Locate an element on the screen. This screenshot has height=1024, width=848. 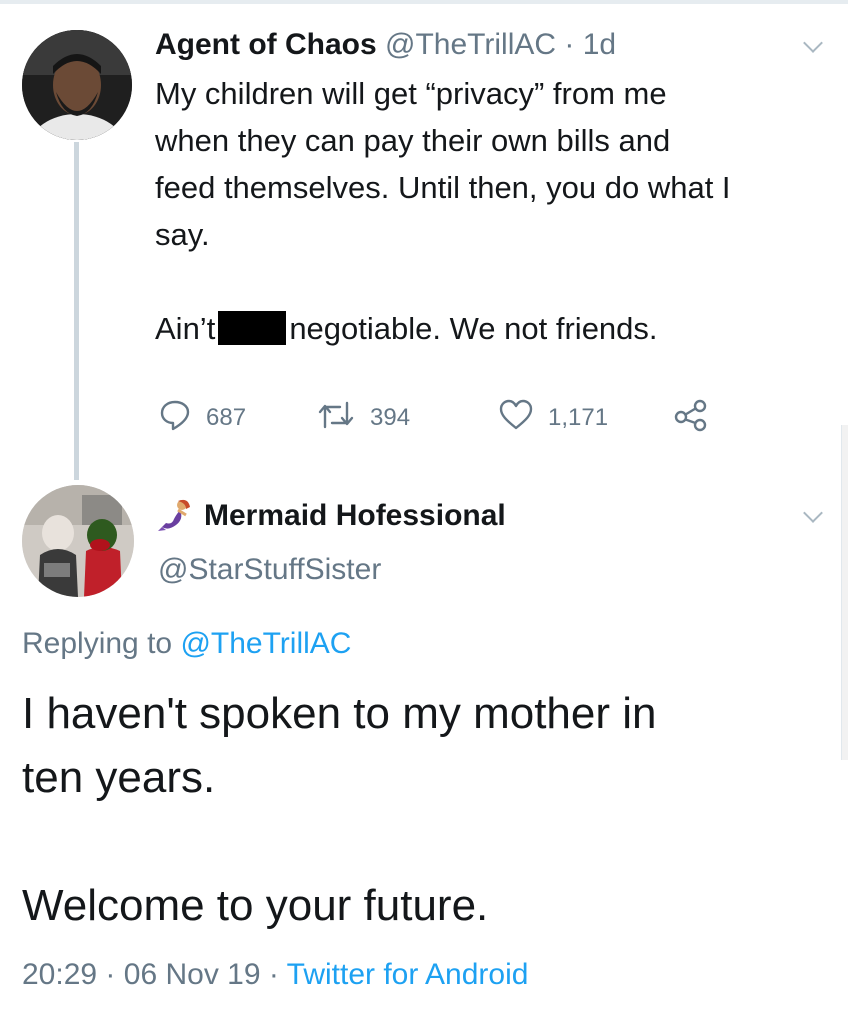
mermaid-emoji is located at coordinates (177, 516).